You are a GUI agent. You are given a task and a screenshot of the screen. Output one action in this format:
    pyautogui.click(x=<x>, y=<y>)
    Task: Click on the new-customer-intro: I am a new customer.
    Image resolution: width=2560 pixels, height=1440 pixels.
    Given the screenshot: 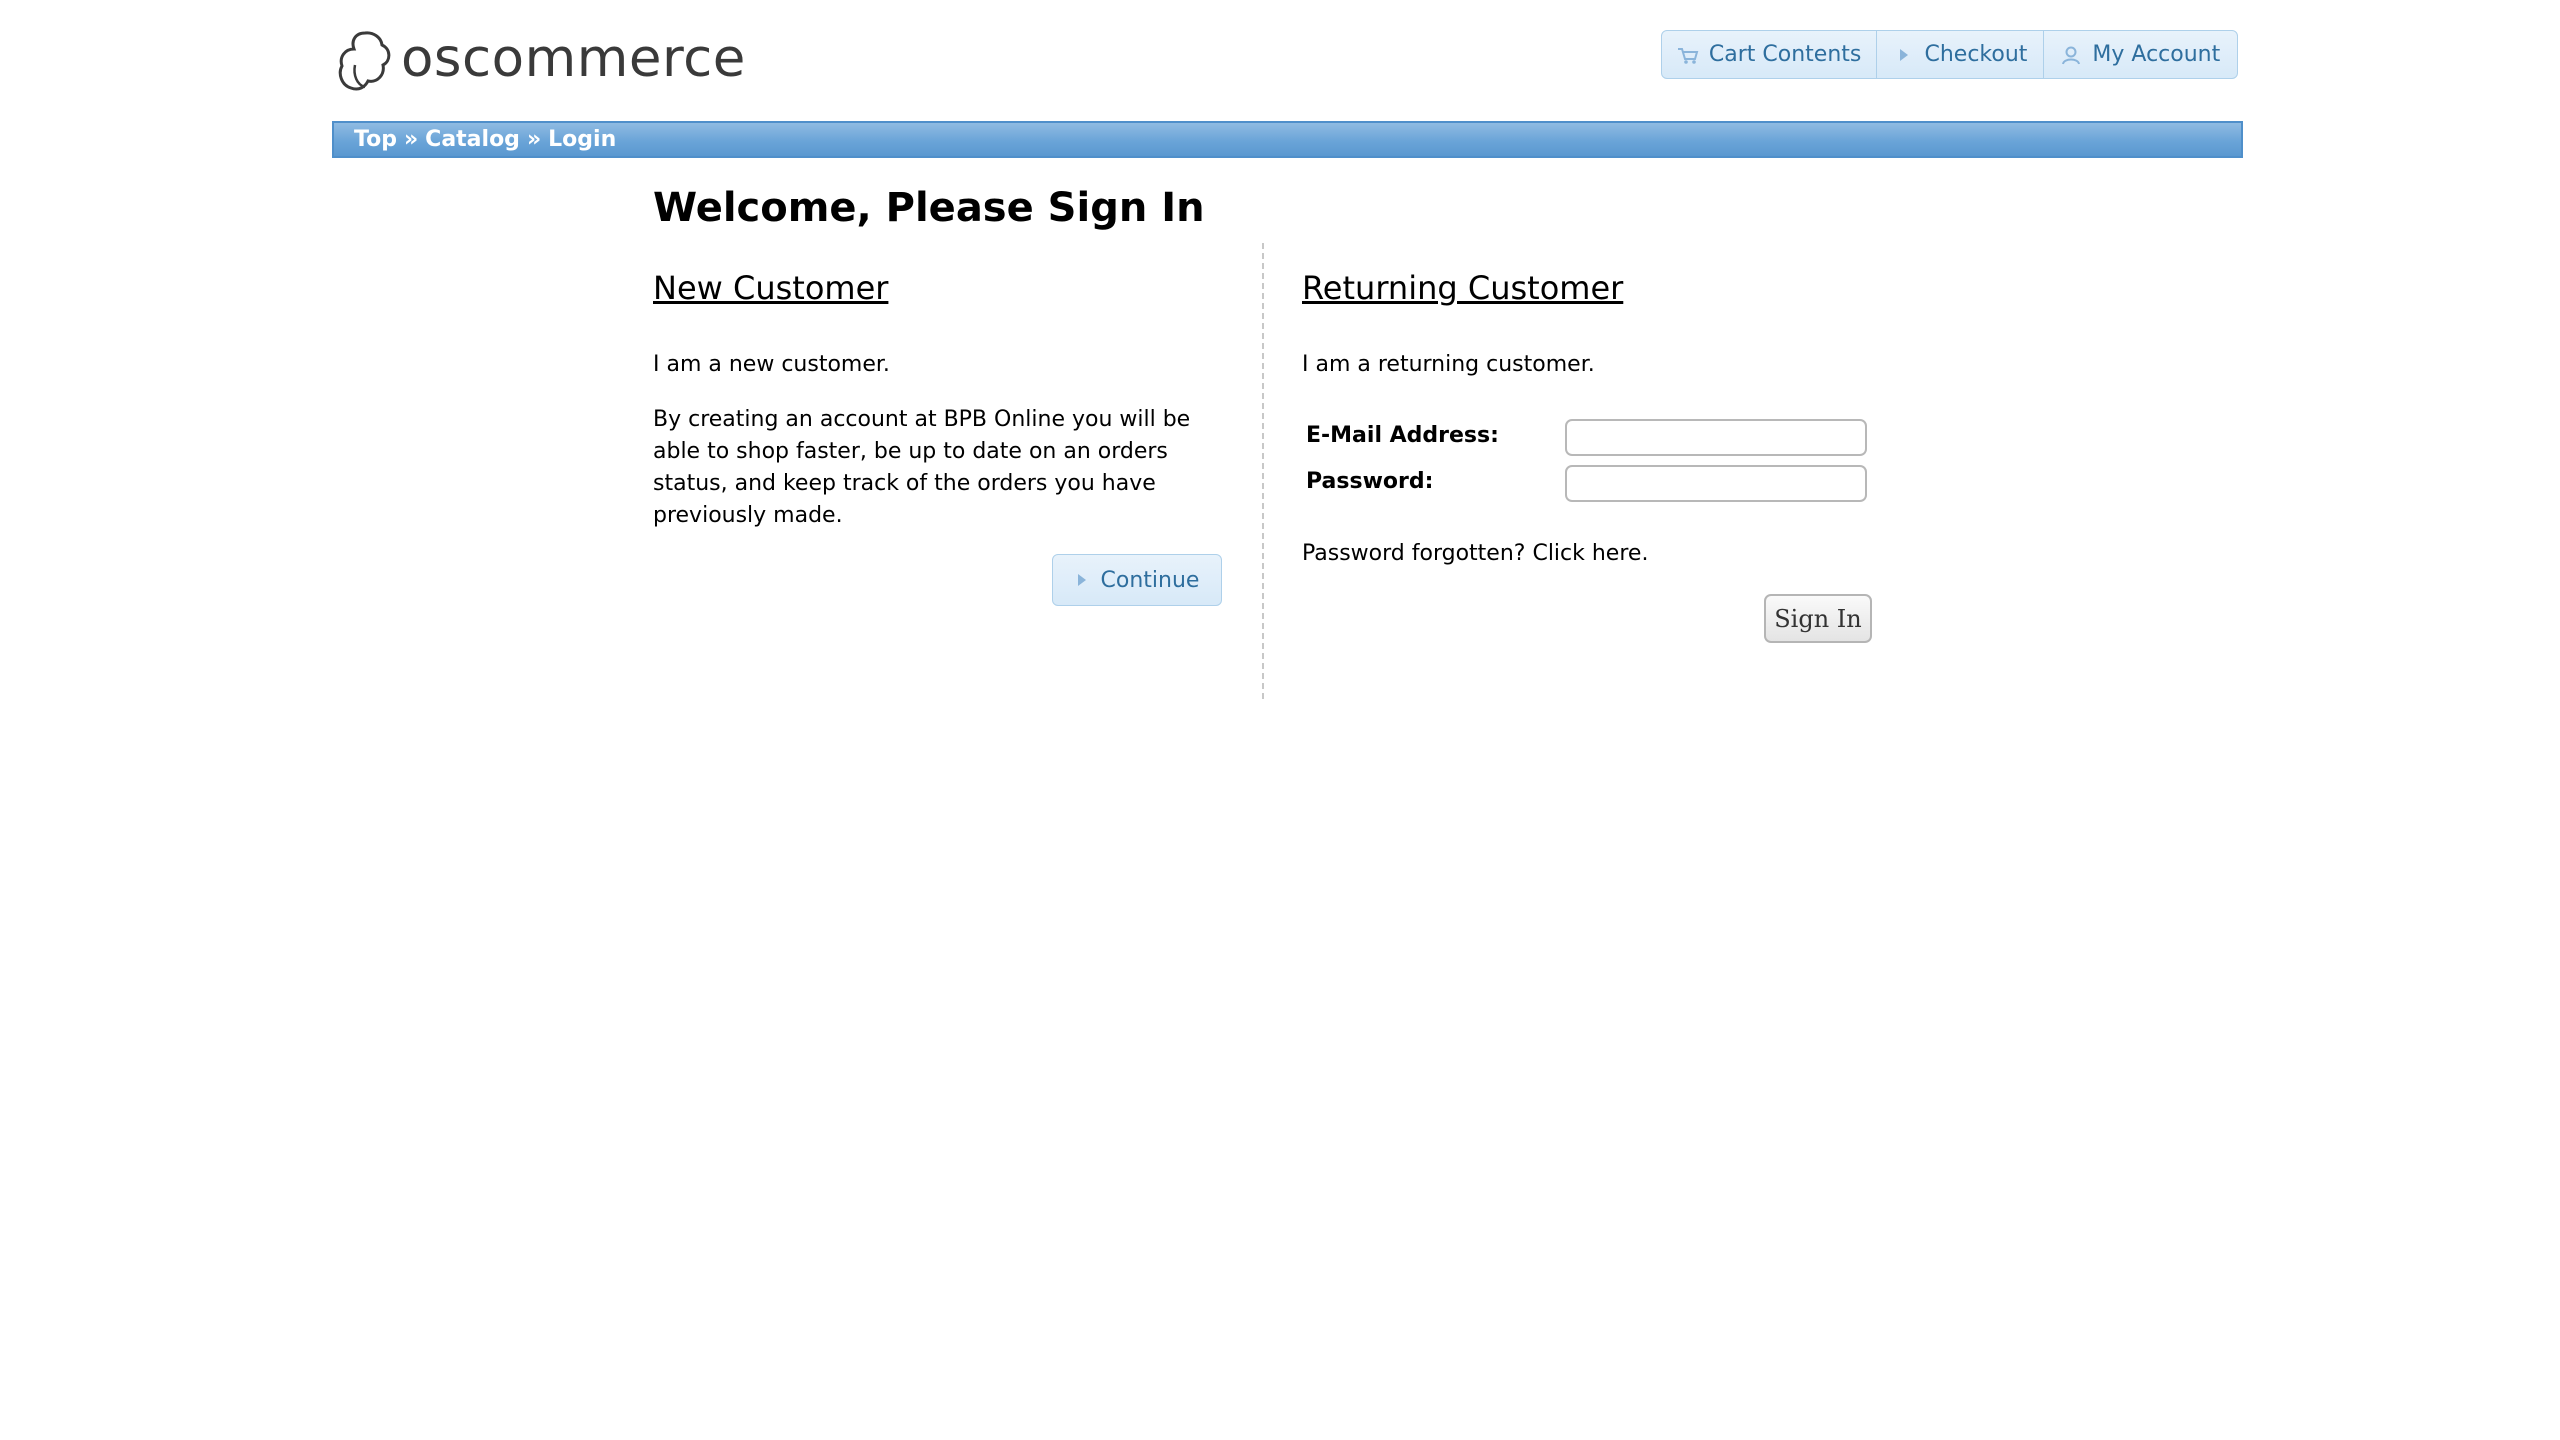 What is the action you would take?
    pyautogui.click(x=771, y=364)
    